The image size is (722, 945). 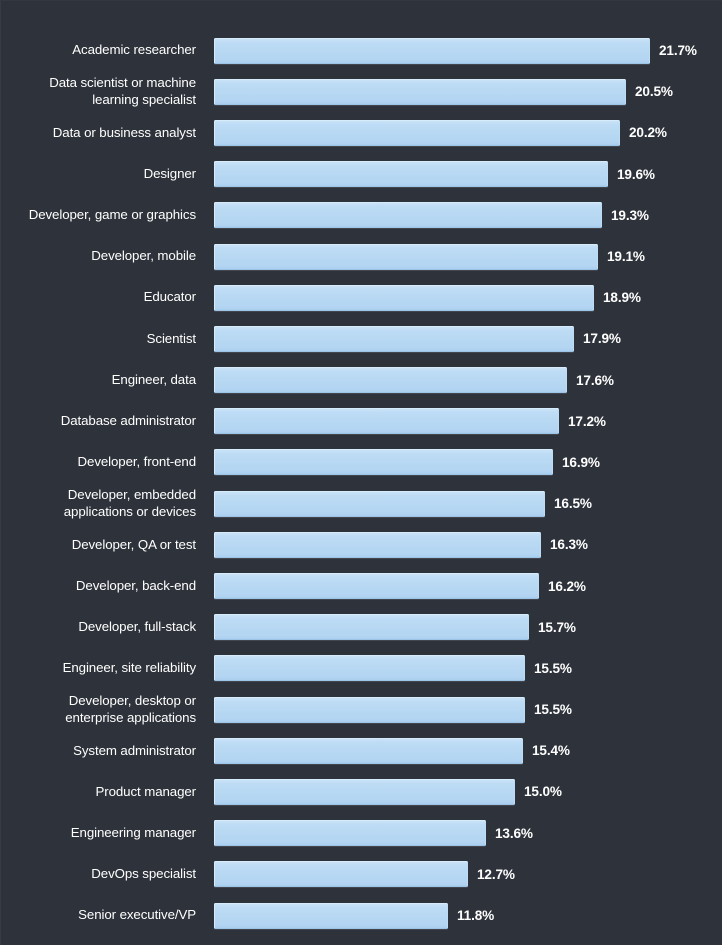 I want to click on chart-row: Scientist 17.9%, so click(x=361, y=338).